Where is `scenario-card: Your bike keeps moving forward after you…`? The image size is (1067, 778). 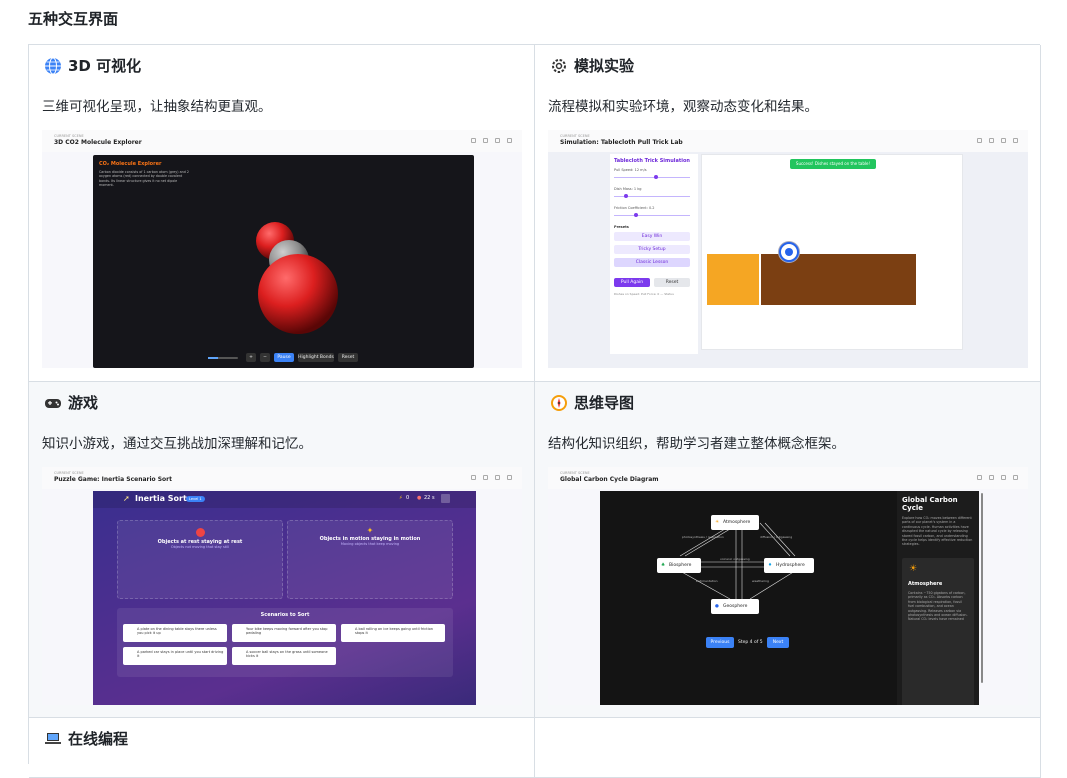 scenario-card: Your bike keeps moving forward after you… is located at coordinates (284, 633).